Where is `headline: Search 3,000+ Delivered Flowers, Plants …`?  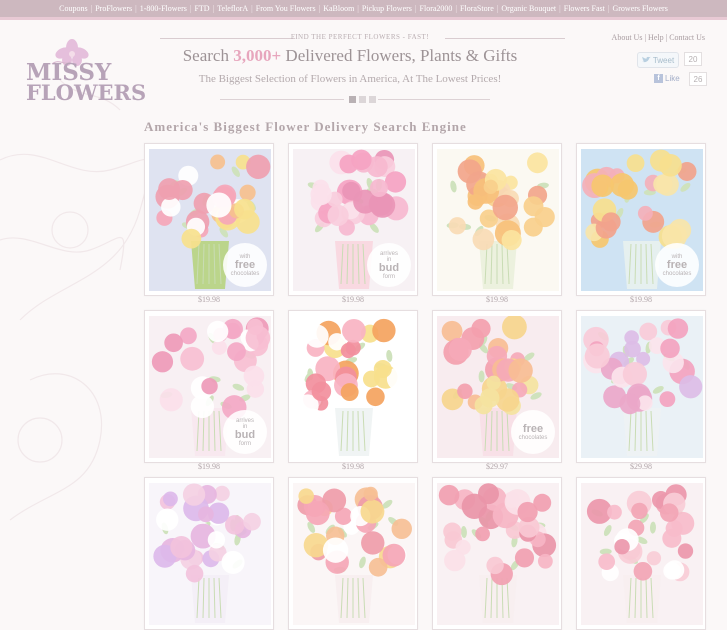
headline: Search 3,000+ Delivered Flowers, Plants … is located at coordinates (350, 56).